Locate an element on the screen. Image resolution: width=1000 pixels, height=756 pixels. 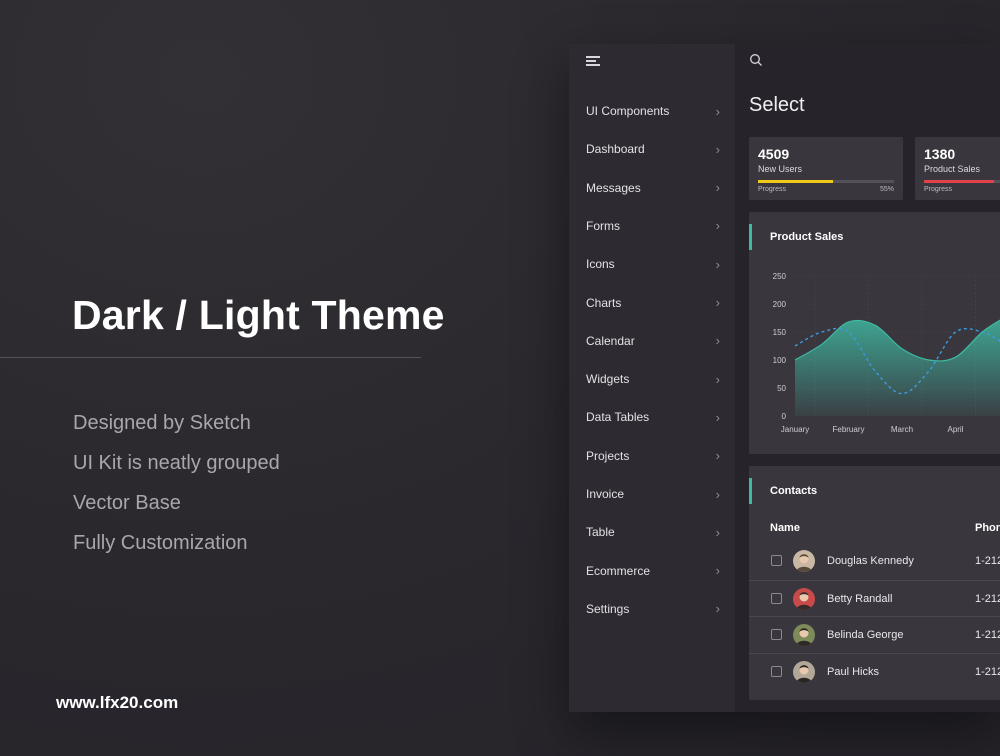
stat-value: 4509 is located at coordinates (774, 154).